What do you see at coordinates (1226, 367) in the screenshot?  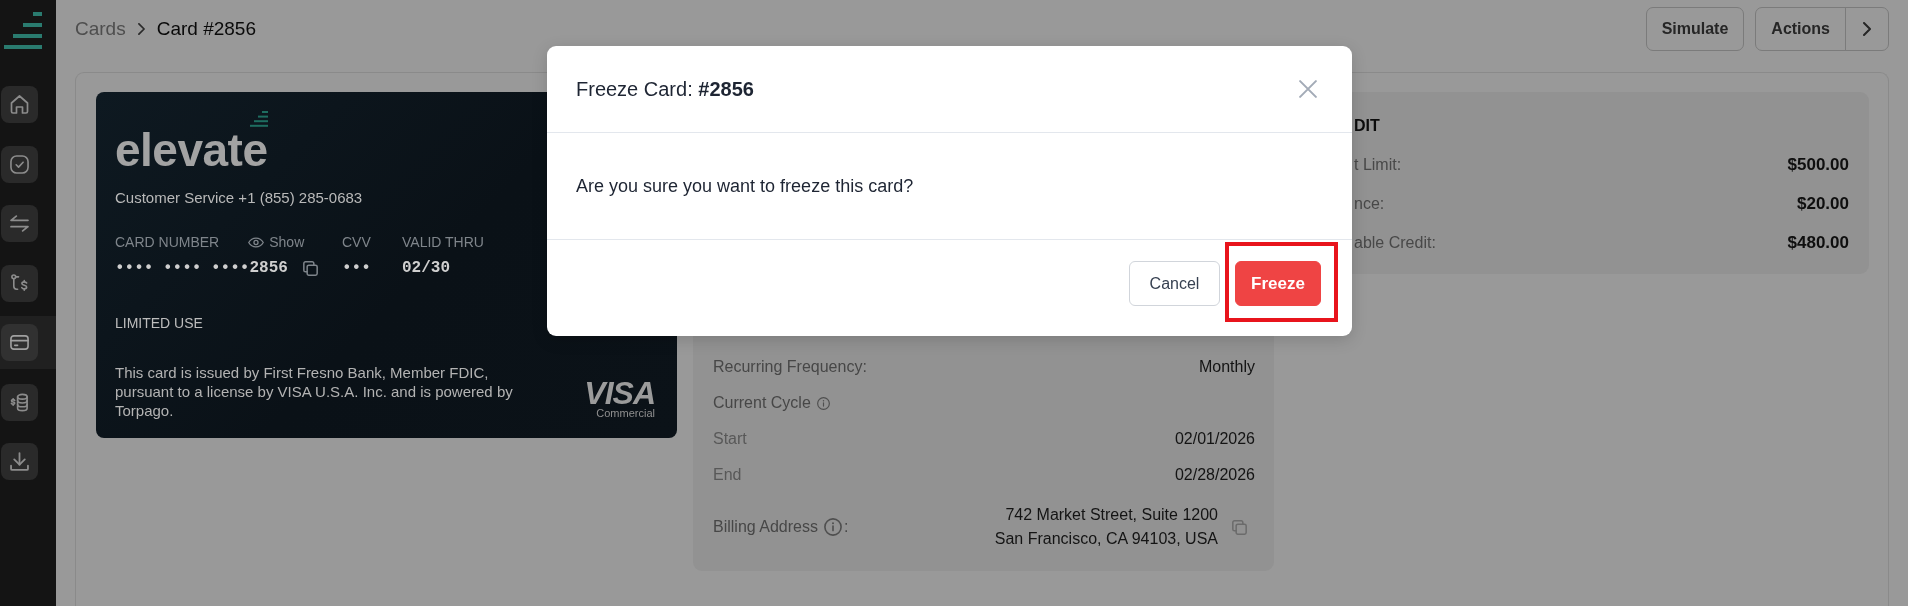 I see `field-value: Monthly` at bounding box center [1226, 367].